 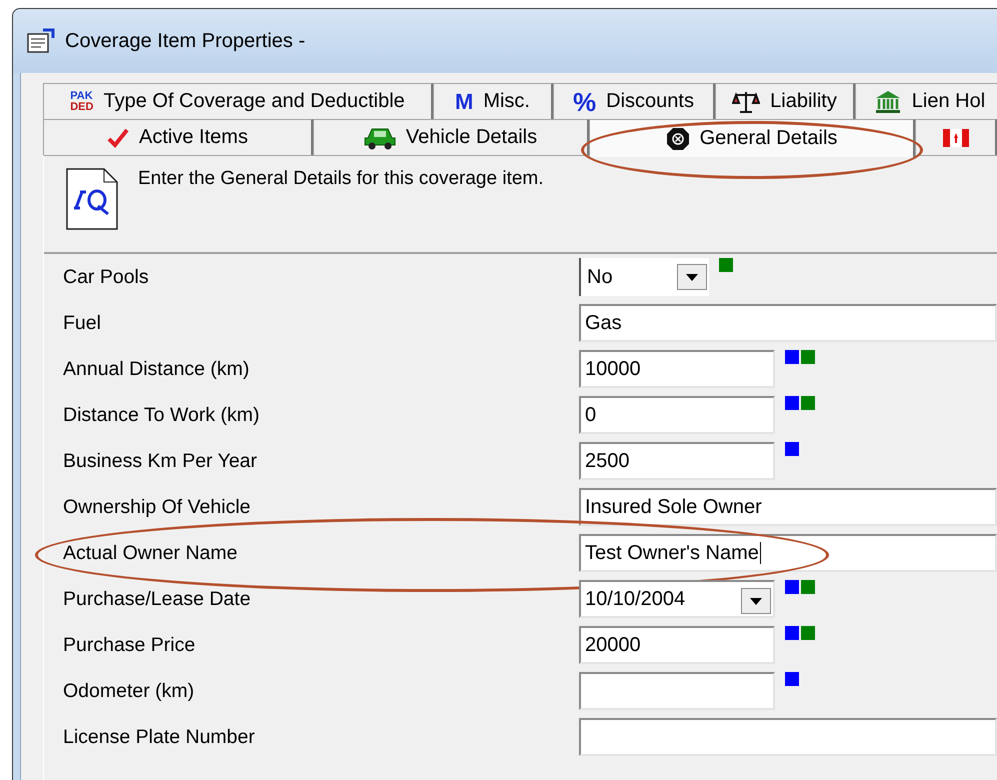 What do you see at coordinates (161, 415) in the screenshot?
I see `field-label: Distance To Work (km)` at bounding box center [161, 415].